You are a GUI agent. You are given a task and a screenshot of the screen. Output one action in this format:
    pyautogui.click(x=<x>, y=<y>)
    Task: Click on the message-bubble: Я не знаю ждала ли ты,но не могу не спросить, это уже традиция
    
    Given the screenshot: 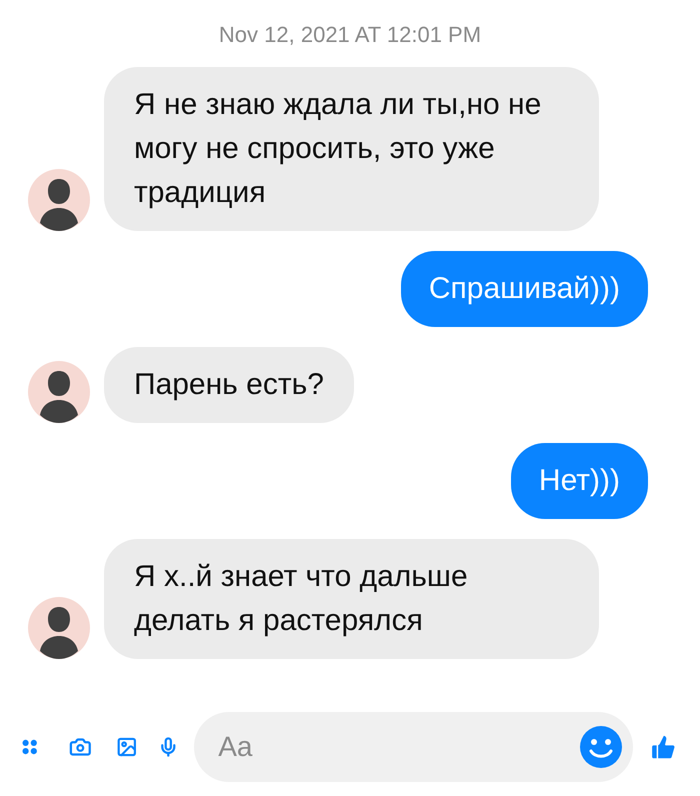 What is the action you would take?
    pyautogui.click(x=351, y=149)
    